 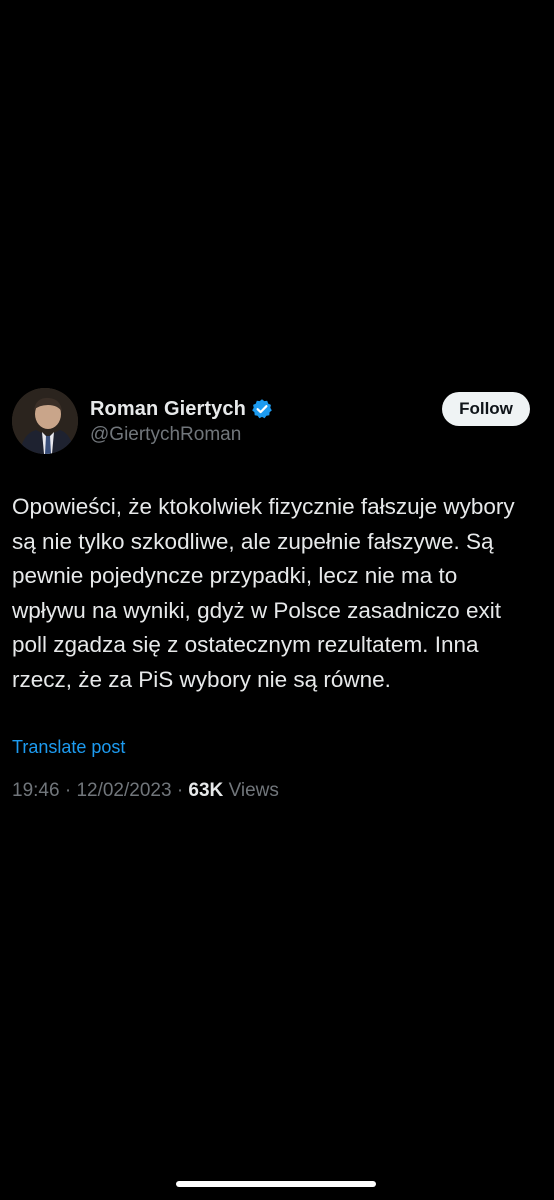 I want to click on author-names: Roman Giertych @GiertychRoman, so click(x=181, y=421).